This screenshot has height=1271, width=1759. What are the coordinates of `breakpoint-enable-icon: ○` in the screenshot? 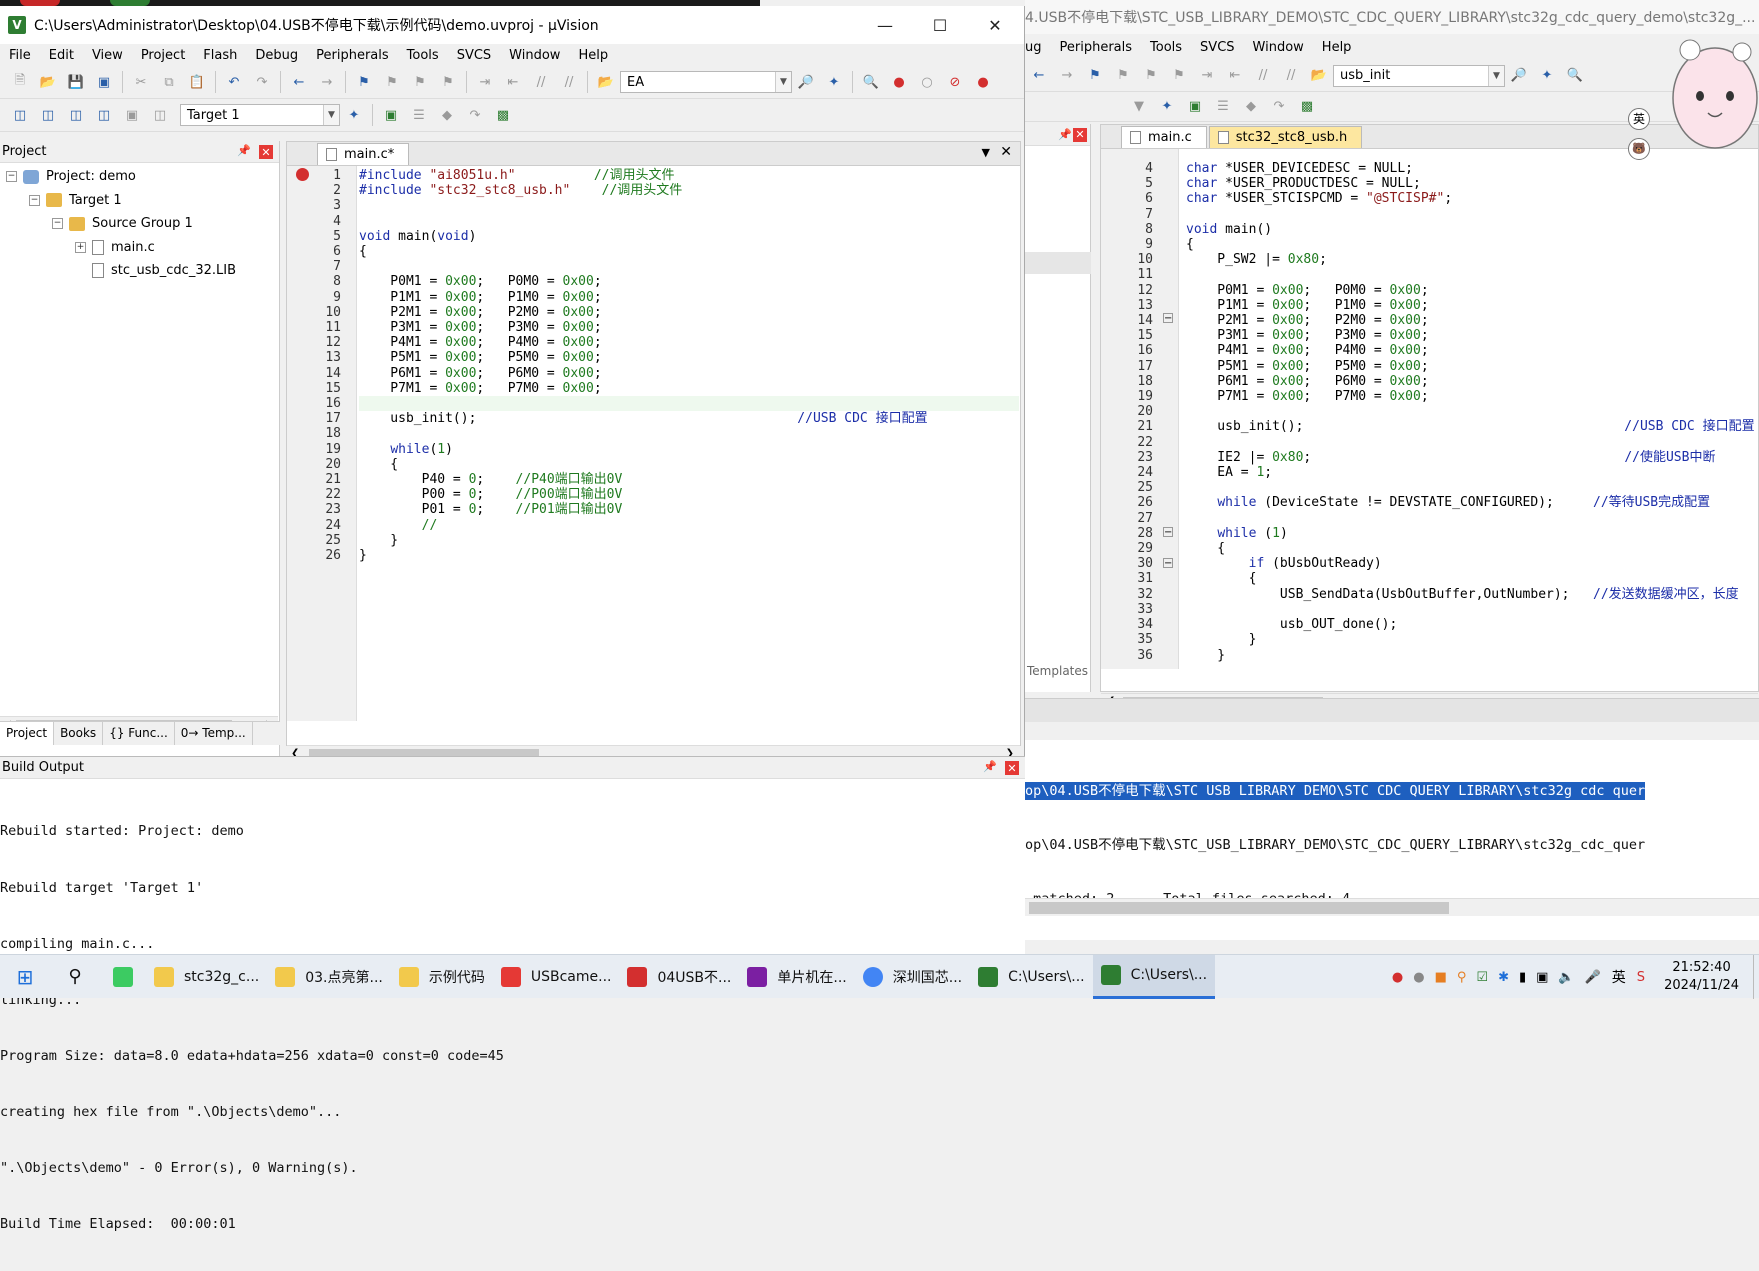 It's located at (927, 82).